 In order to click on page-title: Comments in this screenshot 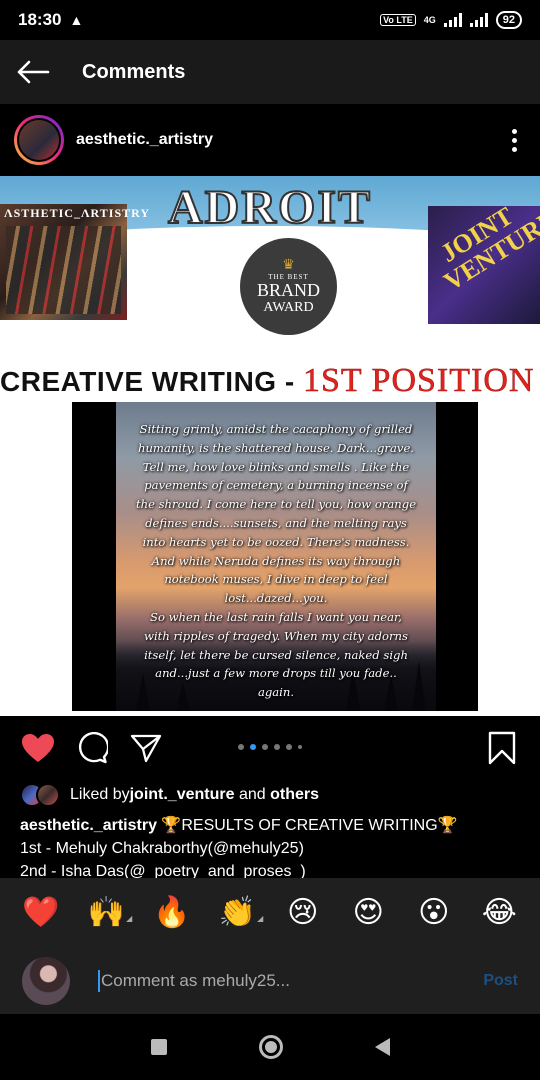, I will do `click(134, 71)`.